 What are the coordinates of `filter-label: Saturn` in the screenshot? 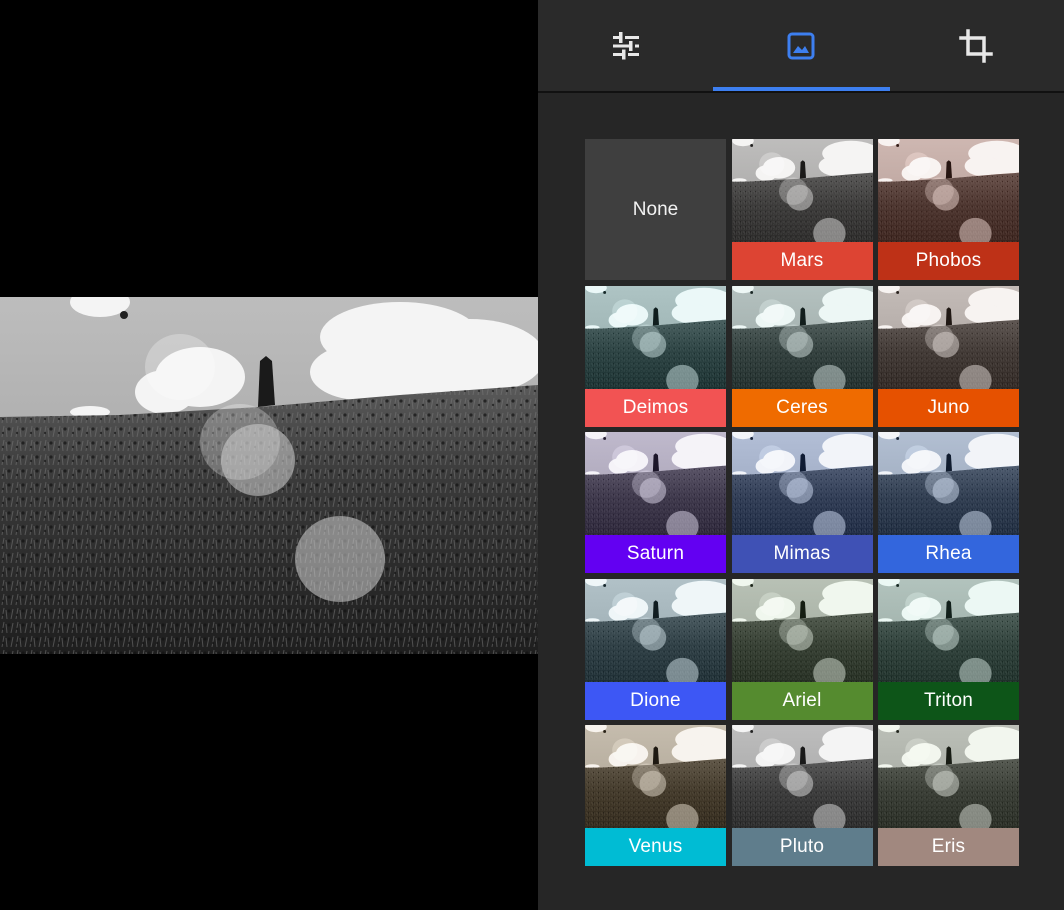 It's located at (655, 554).